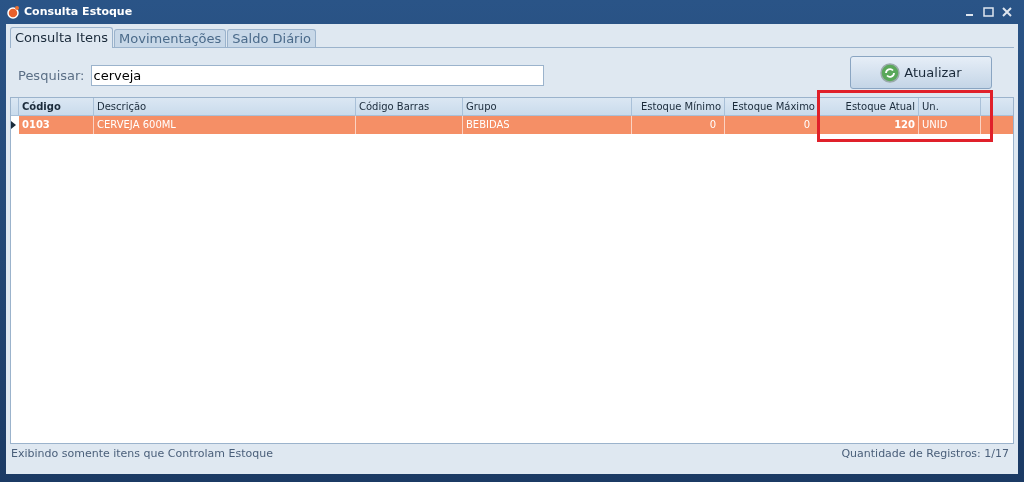 This screenshot has width=1024, height=482. Describe the element at coordinates (78, 11) in the screenshot. I see `window-title: Consulta Estoque` at that location.